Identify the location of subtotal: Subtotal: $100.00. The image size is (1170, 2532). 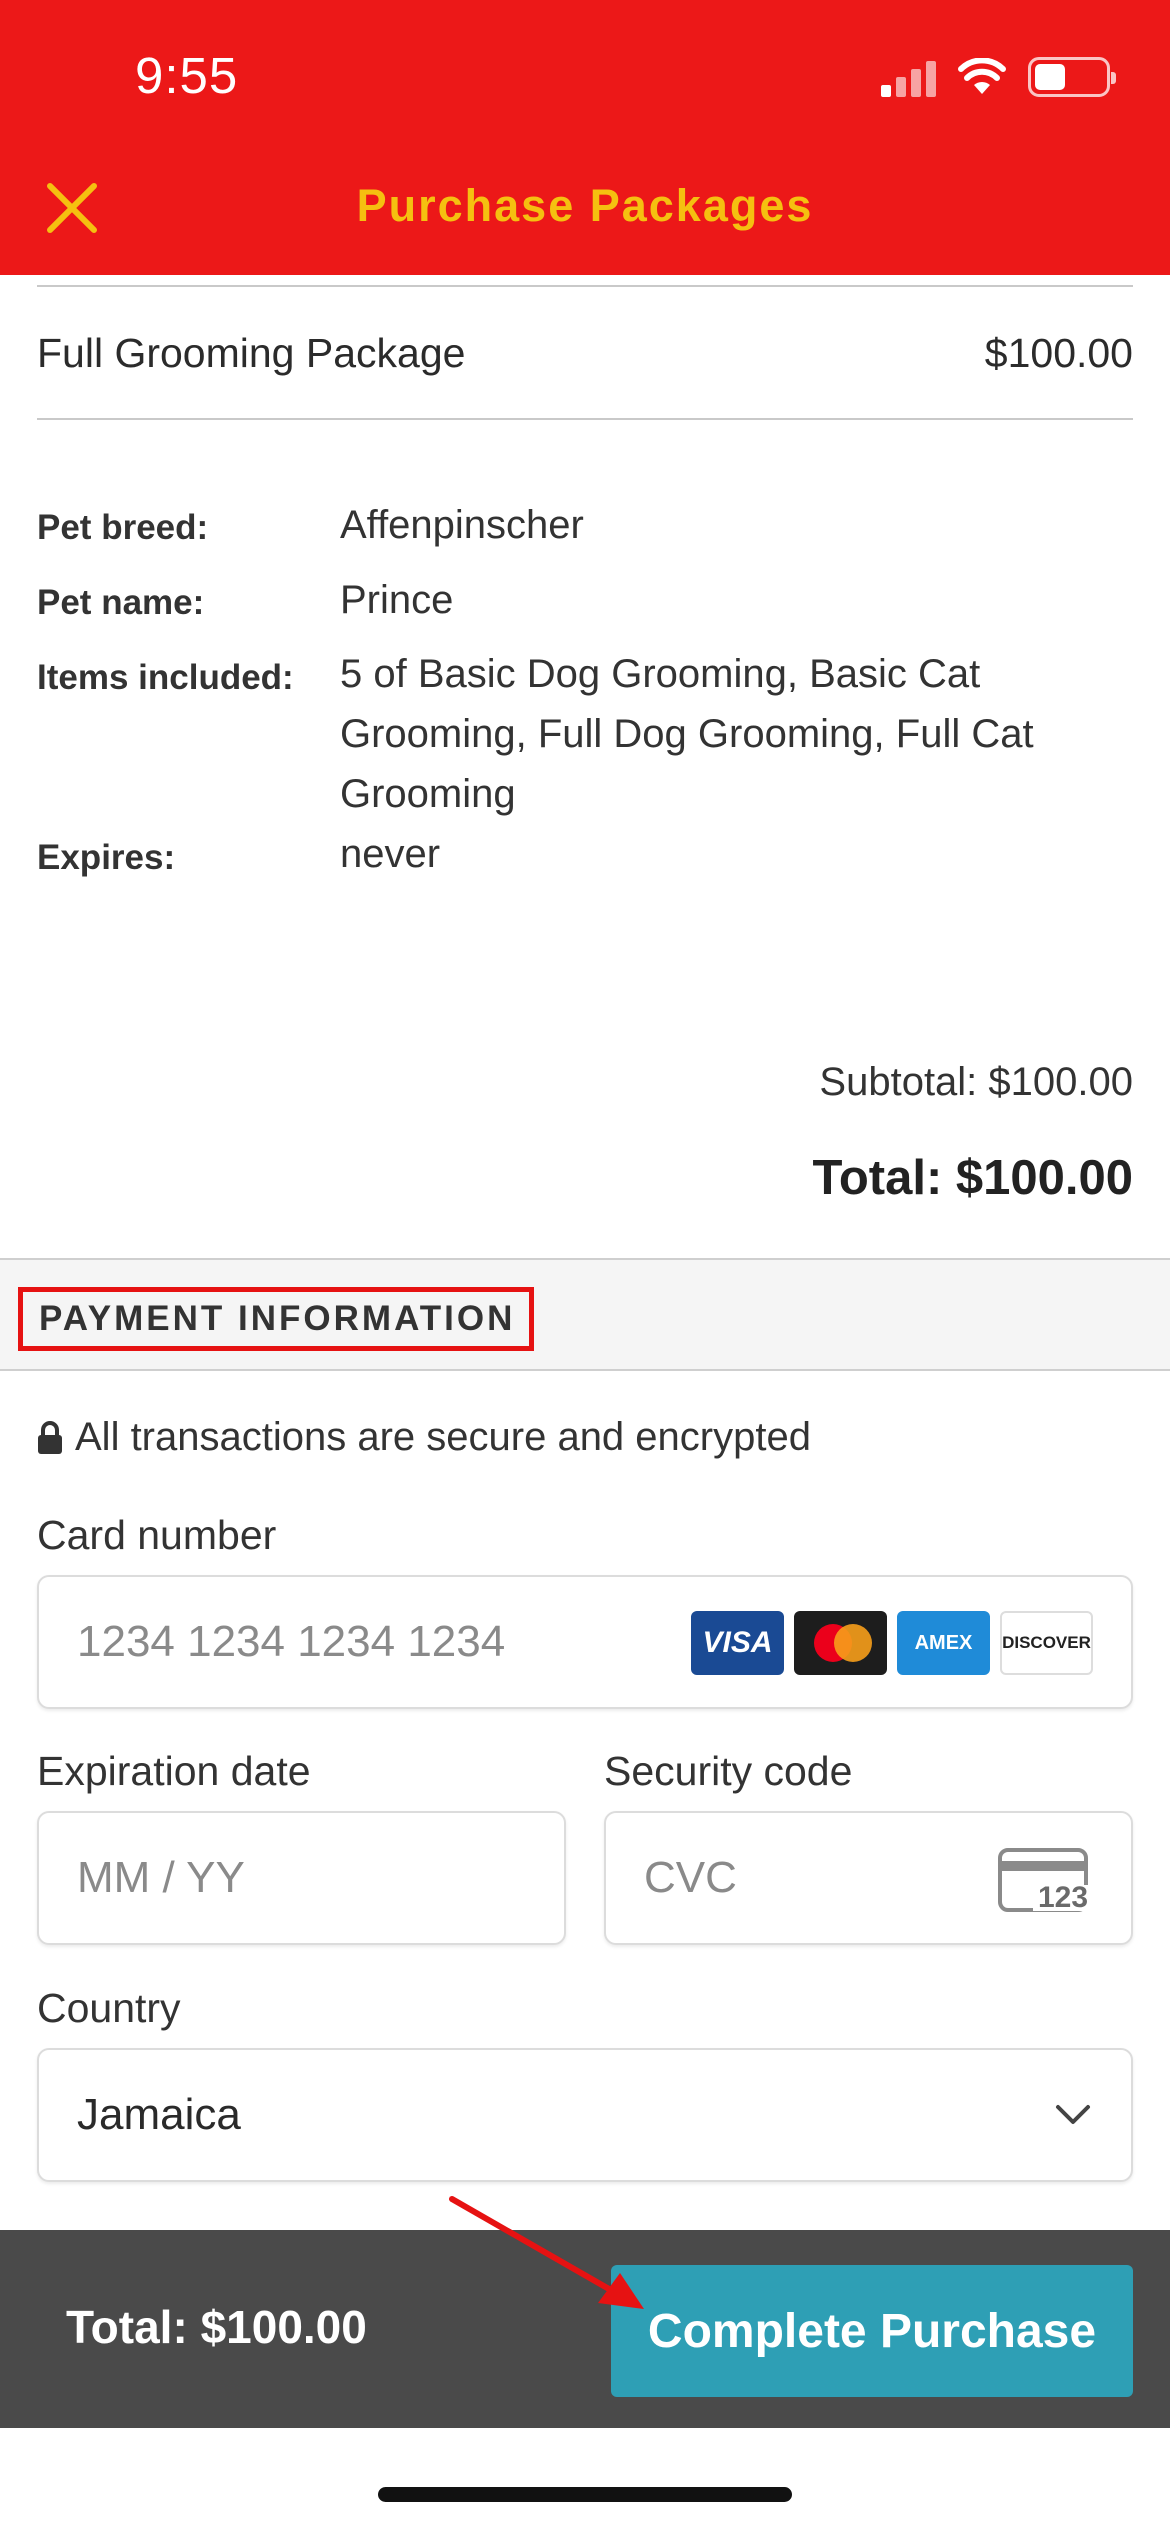
(976, 1082).